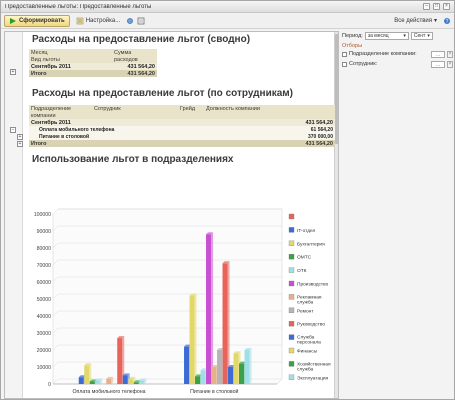 The width and height of the screenshot is (455, 400). What do you see at coordinates (93, 52) in the screenshot?
I see `table-header-row: Месяц Сумма` at bounding box center [93, 52].